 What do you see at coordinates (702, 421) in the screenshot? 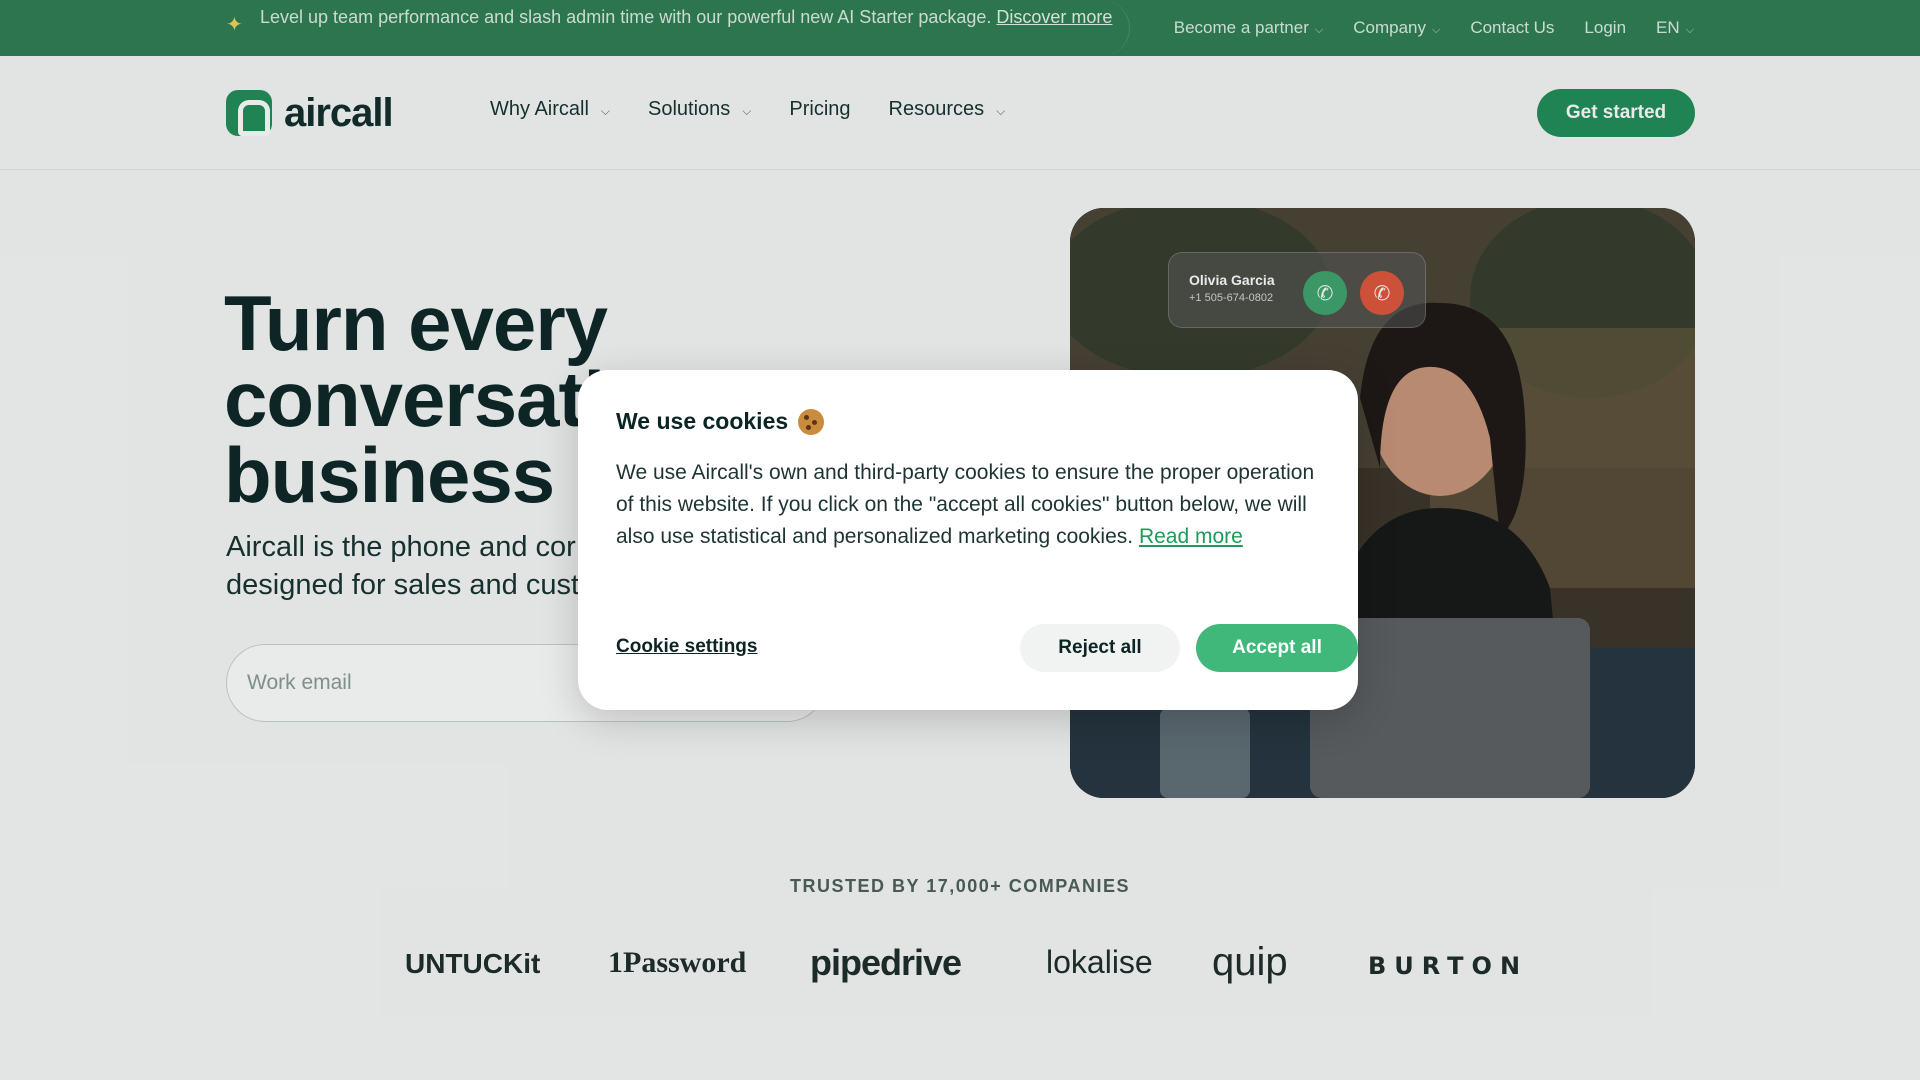
I see `cookie-dialog-title: We use cookies` at bounding box center [702, 421].